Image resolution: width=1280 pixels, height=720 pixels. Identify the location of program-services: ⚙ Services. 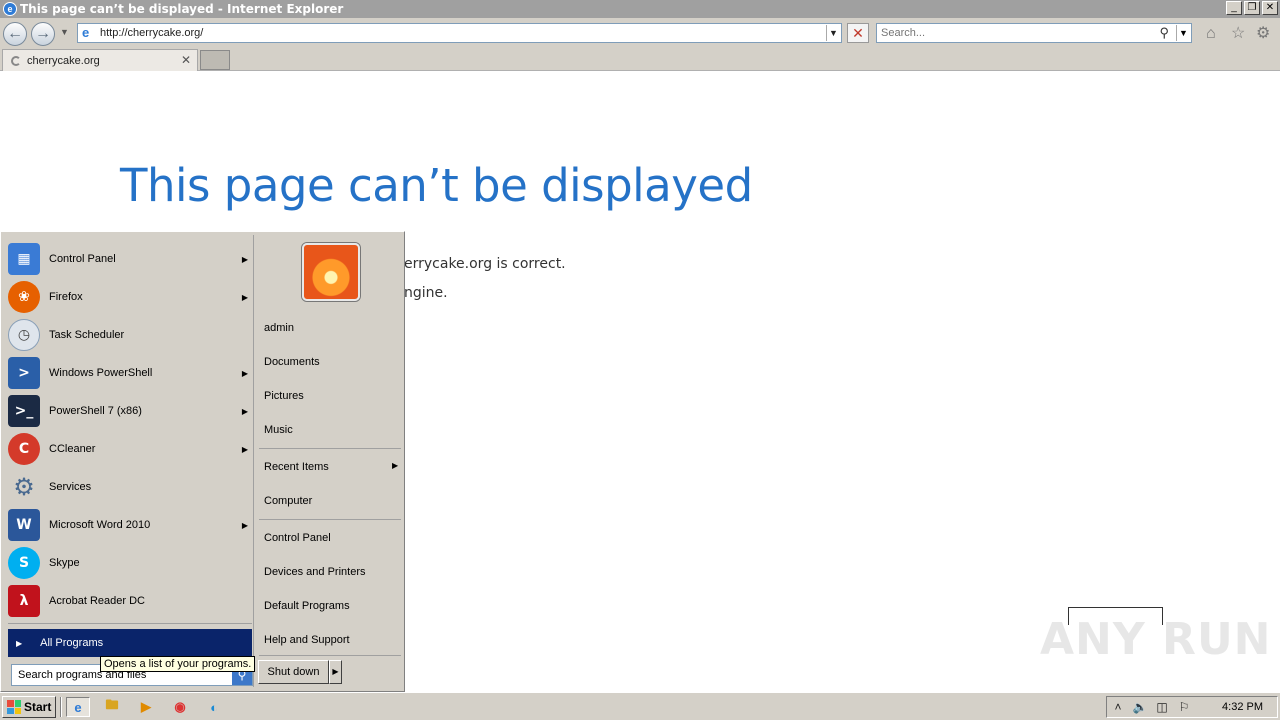
(130, 487).